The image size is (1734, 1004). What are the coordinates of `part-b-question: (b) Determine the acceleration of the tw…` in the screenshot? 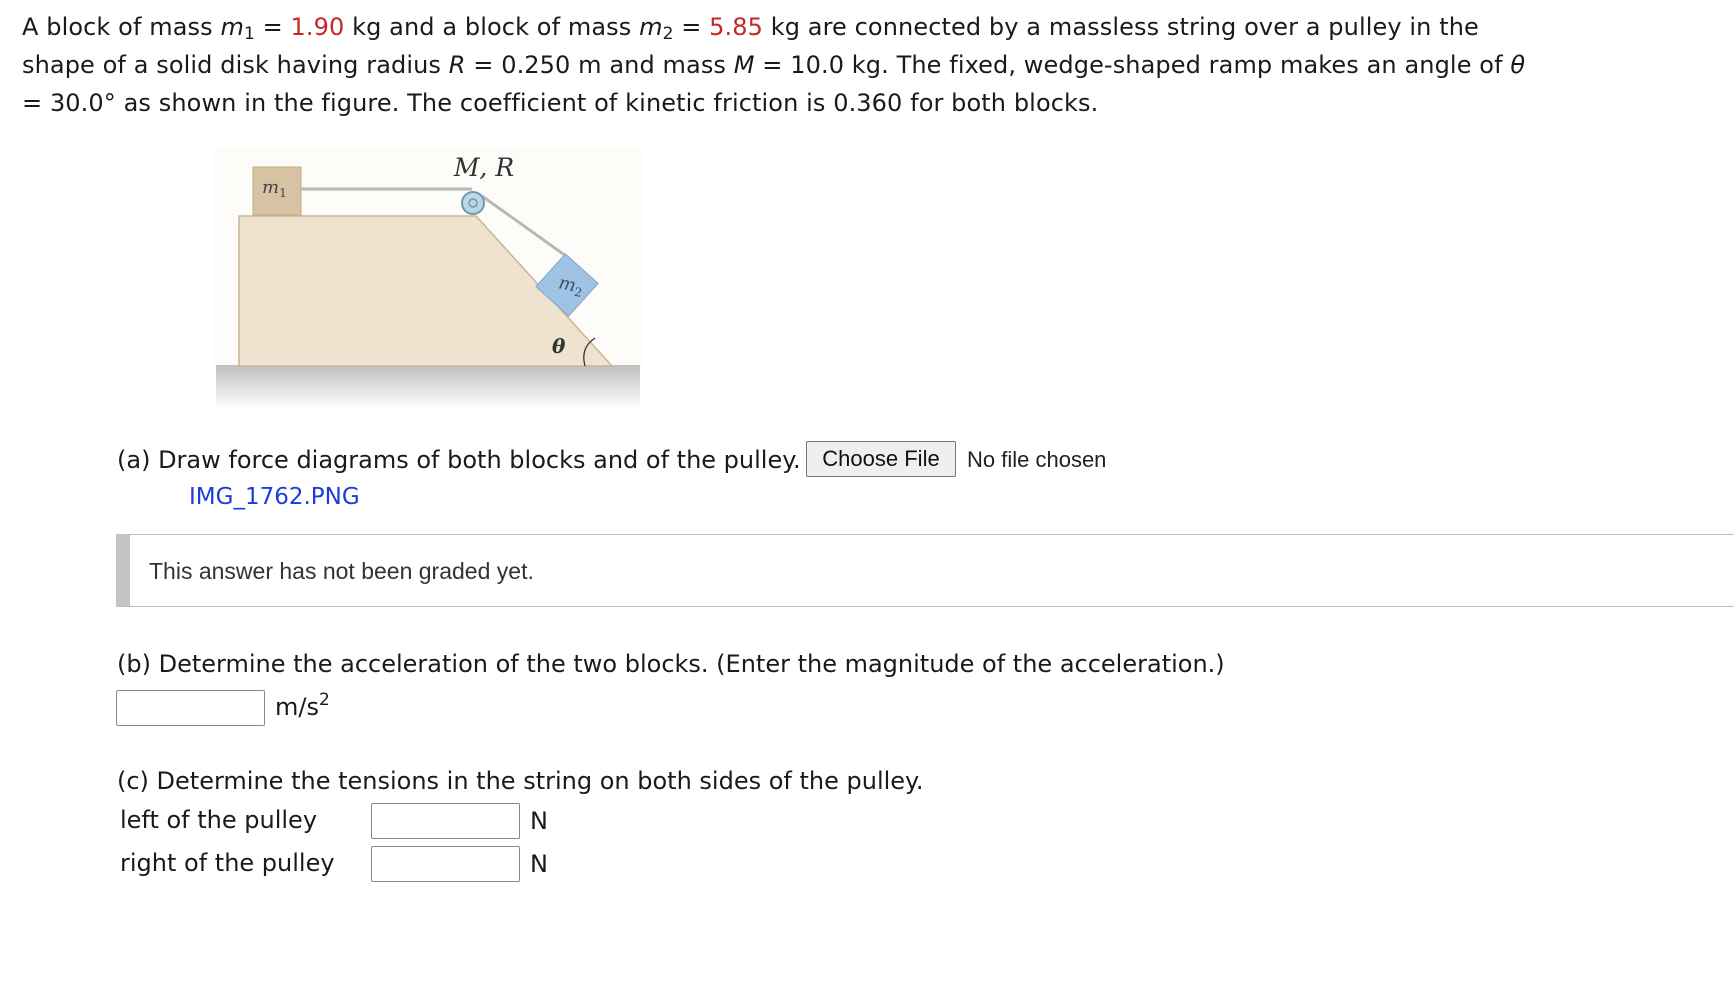 It's located at (671, 664).